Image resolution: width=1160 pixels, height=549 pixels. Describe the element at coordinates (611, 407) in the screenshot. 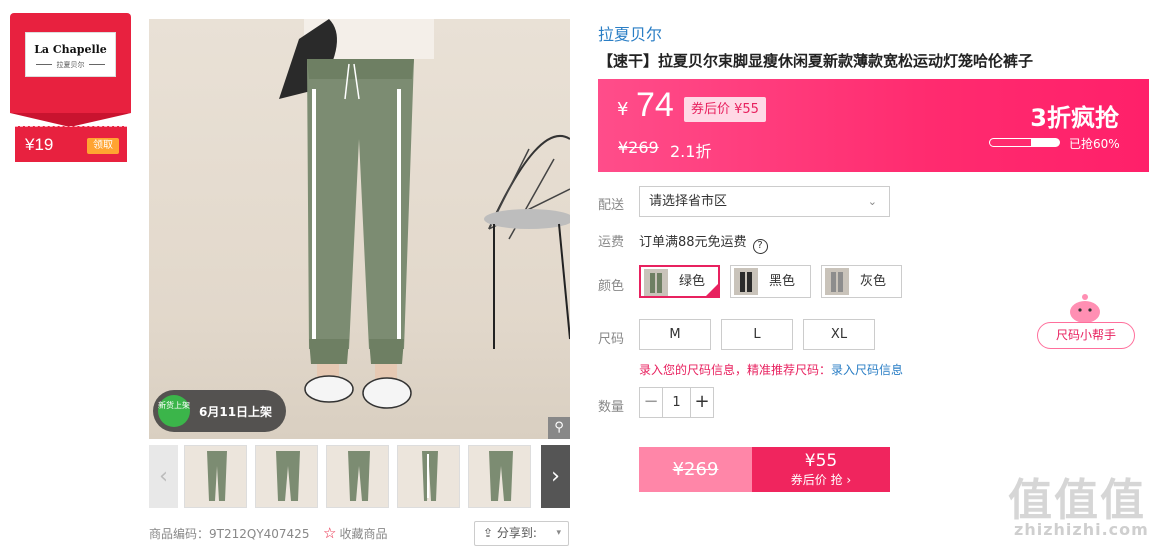

I see `quantity-label: 数量` at that location.